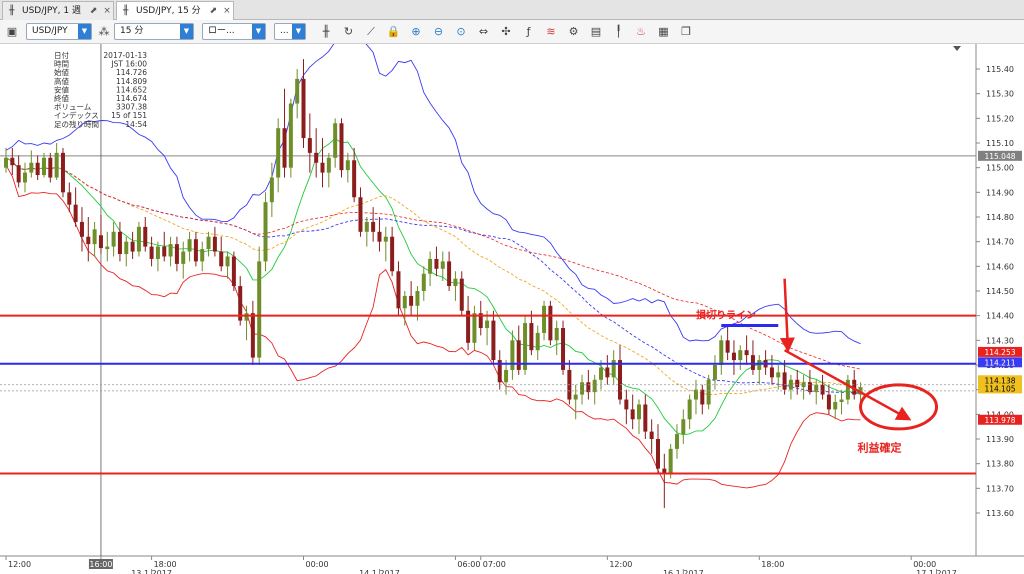 The image size is (1024, 574). What do you see at coordinates (104, 32) in the screenshot?
I see `link-icon: ⁂` at bounding box center [104, 32].